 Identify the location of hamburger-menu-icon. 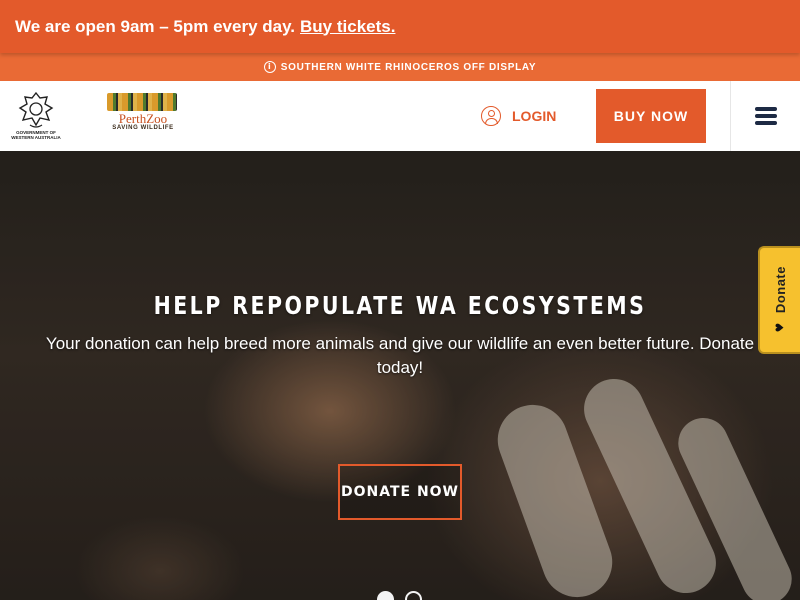
(765, 116).